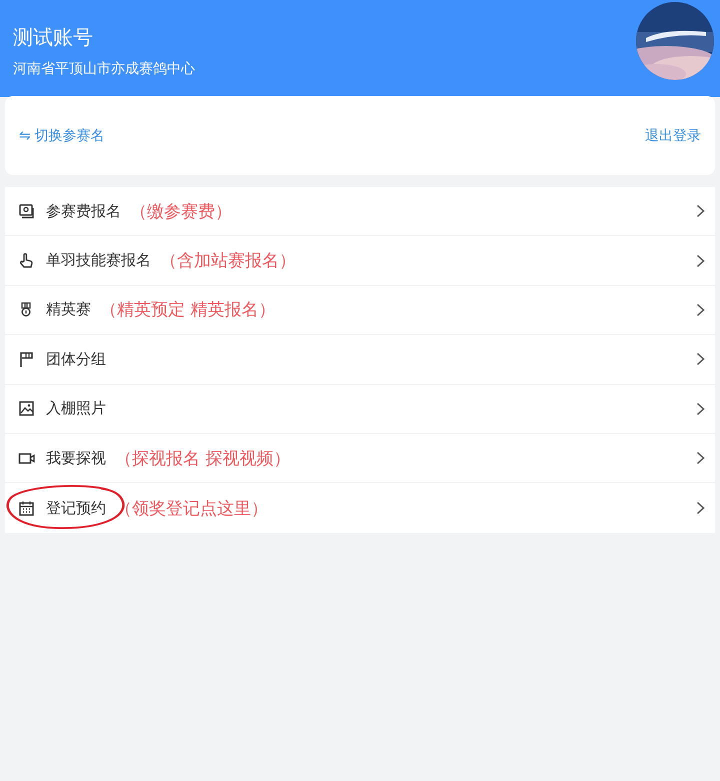  What do you see at coordinates (76, 359) in the screenshot?
I see `menu-label: 团体分组` at bounding box center [76, 359].